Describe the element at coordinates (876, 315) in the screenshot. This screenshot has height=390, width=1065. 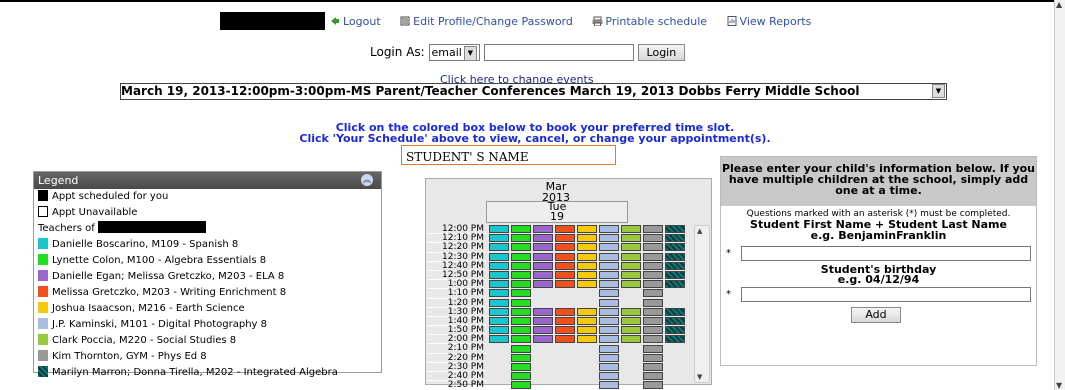
I see `add-student-button: Add` at that location.